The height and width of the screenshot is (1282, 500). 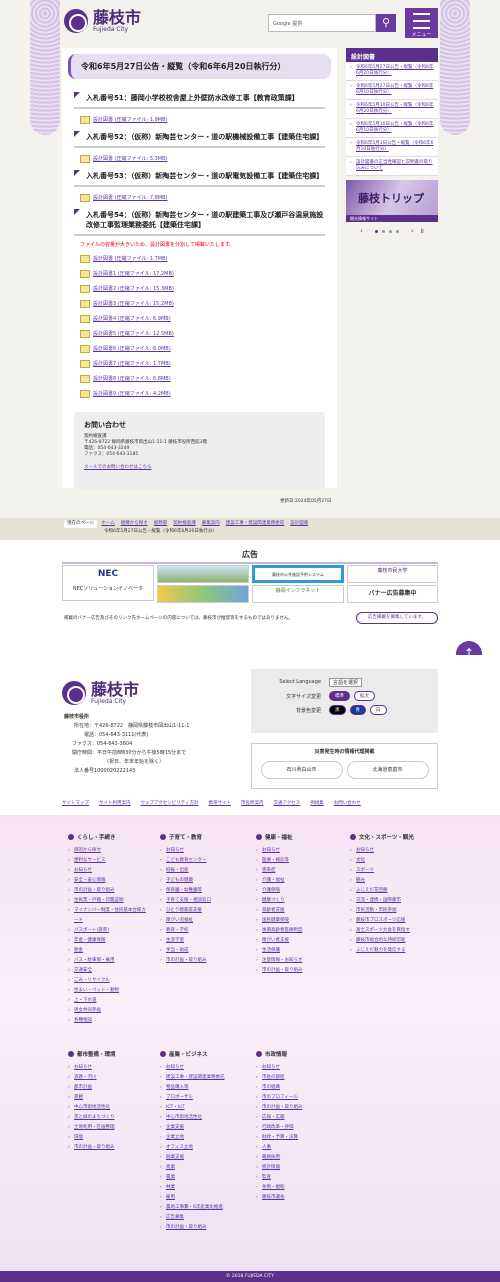 What do you see at coordinates (322, 23) in the screenshot?
I see `search-input: Google 提供` at bounding box center [322, 23].